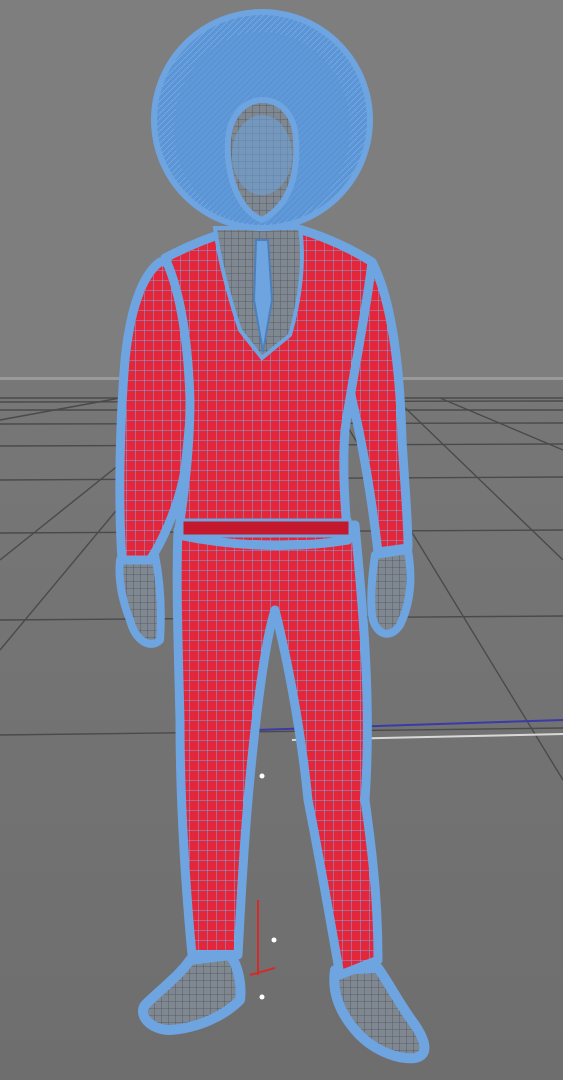  Describe the element at coordinates (391, 592) in the screenshot. I see `right-hand` at that location.